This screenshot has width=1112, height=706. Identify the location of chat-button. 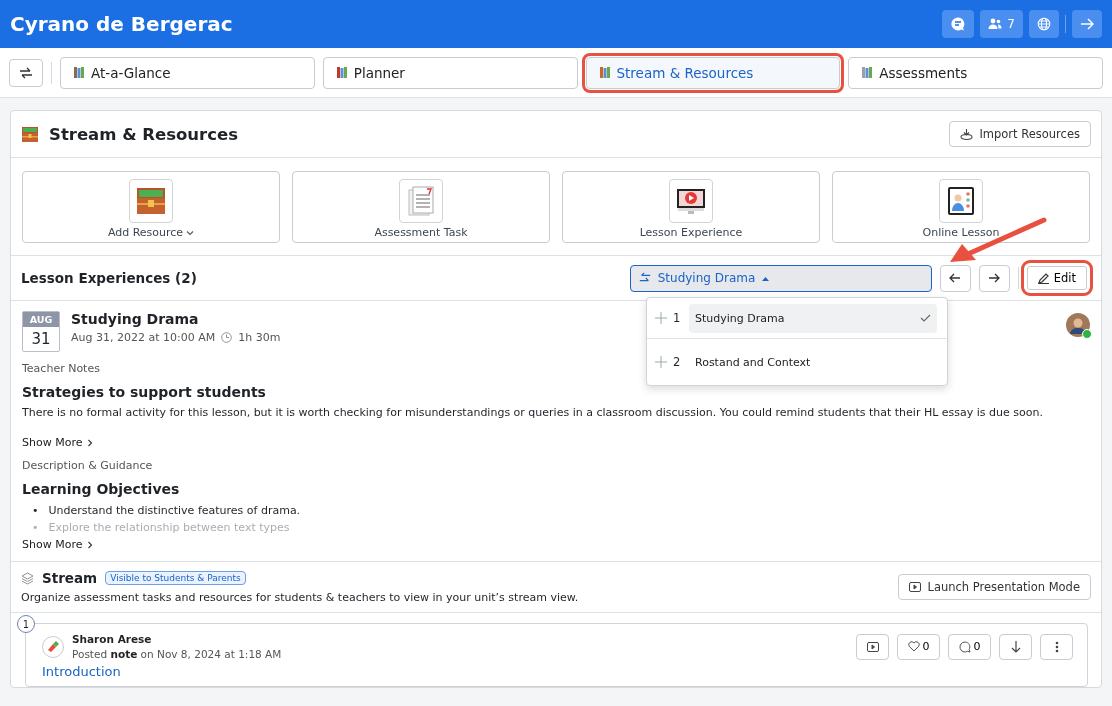
(958, 24).